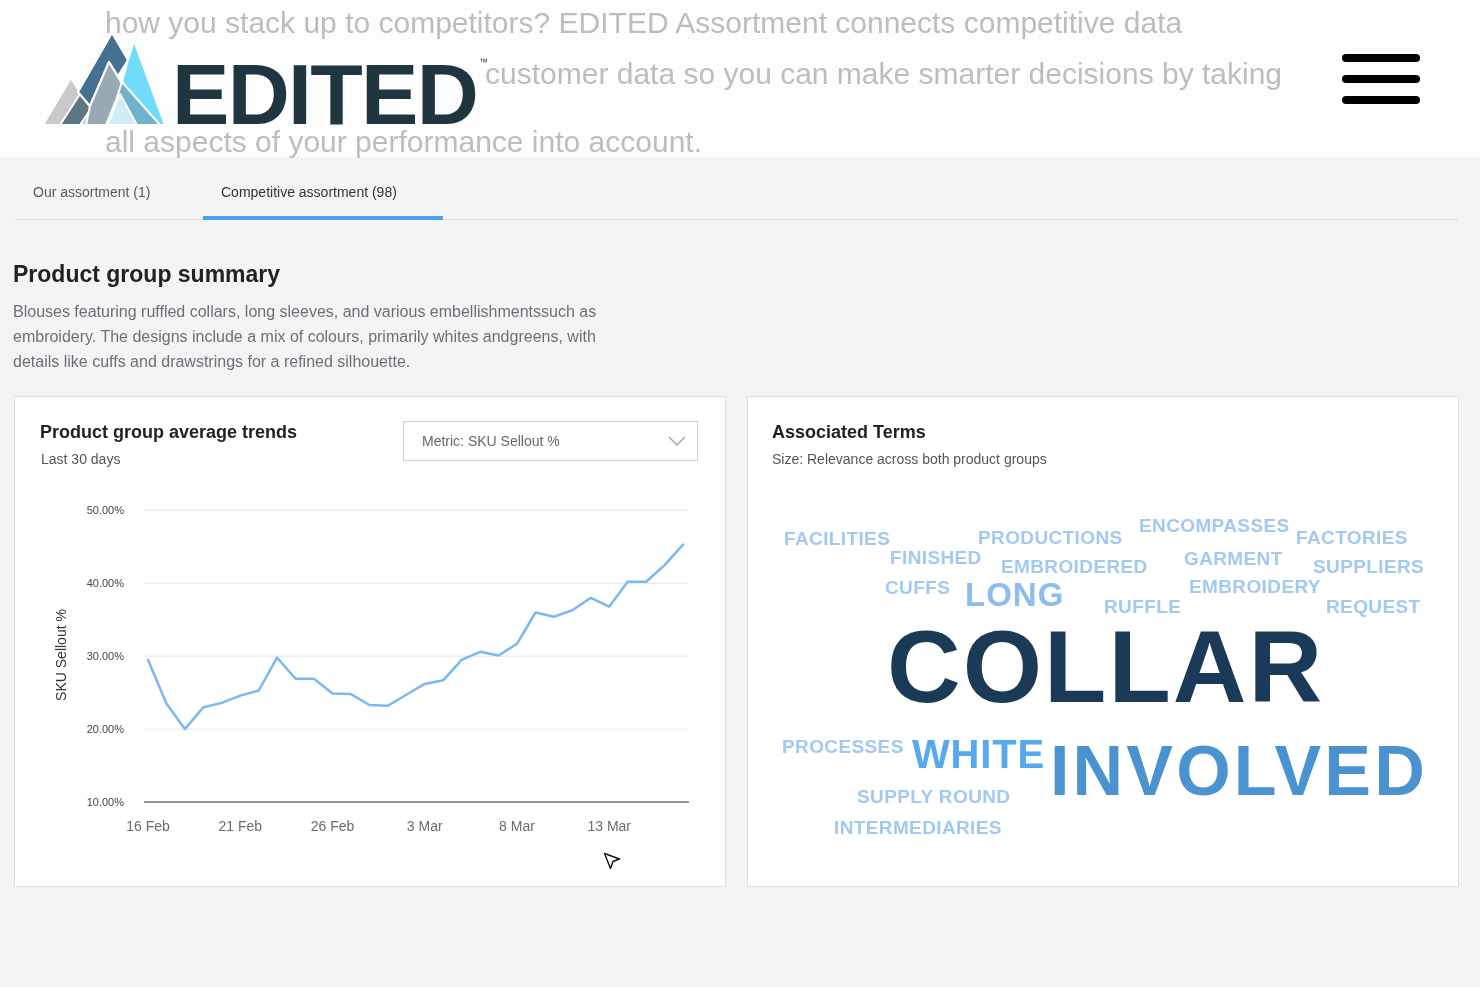  What do you see at coordinates (105, 802) in the screenshot?
I see `y-tick-label: 10.00%` at bounding box center [105, 802].